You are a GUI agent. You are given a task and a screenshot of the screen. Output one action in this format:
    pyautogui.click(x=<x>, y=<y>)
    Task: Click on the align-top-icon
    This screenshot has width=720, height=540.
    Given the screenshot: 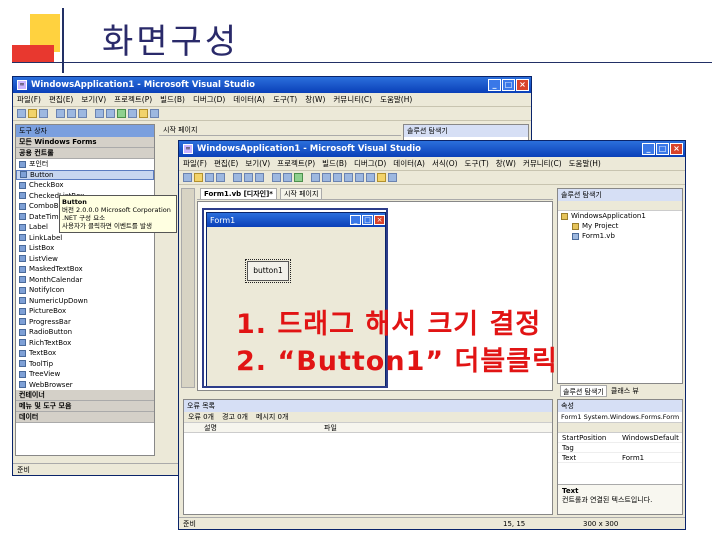 What is the action you would take?
    pyautogui.click(x=348, y=177)
    